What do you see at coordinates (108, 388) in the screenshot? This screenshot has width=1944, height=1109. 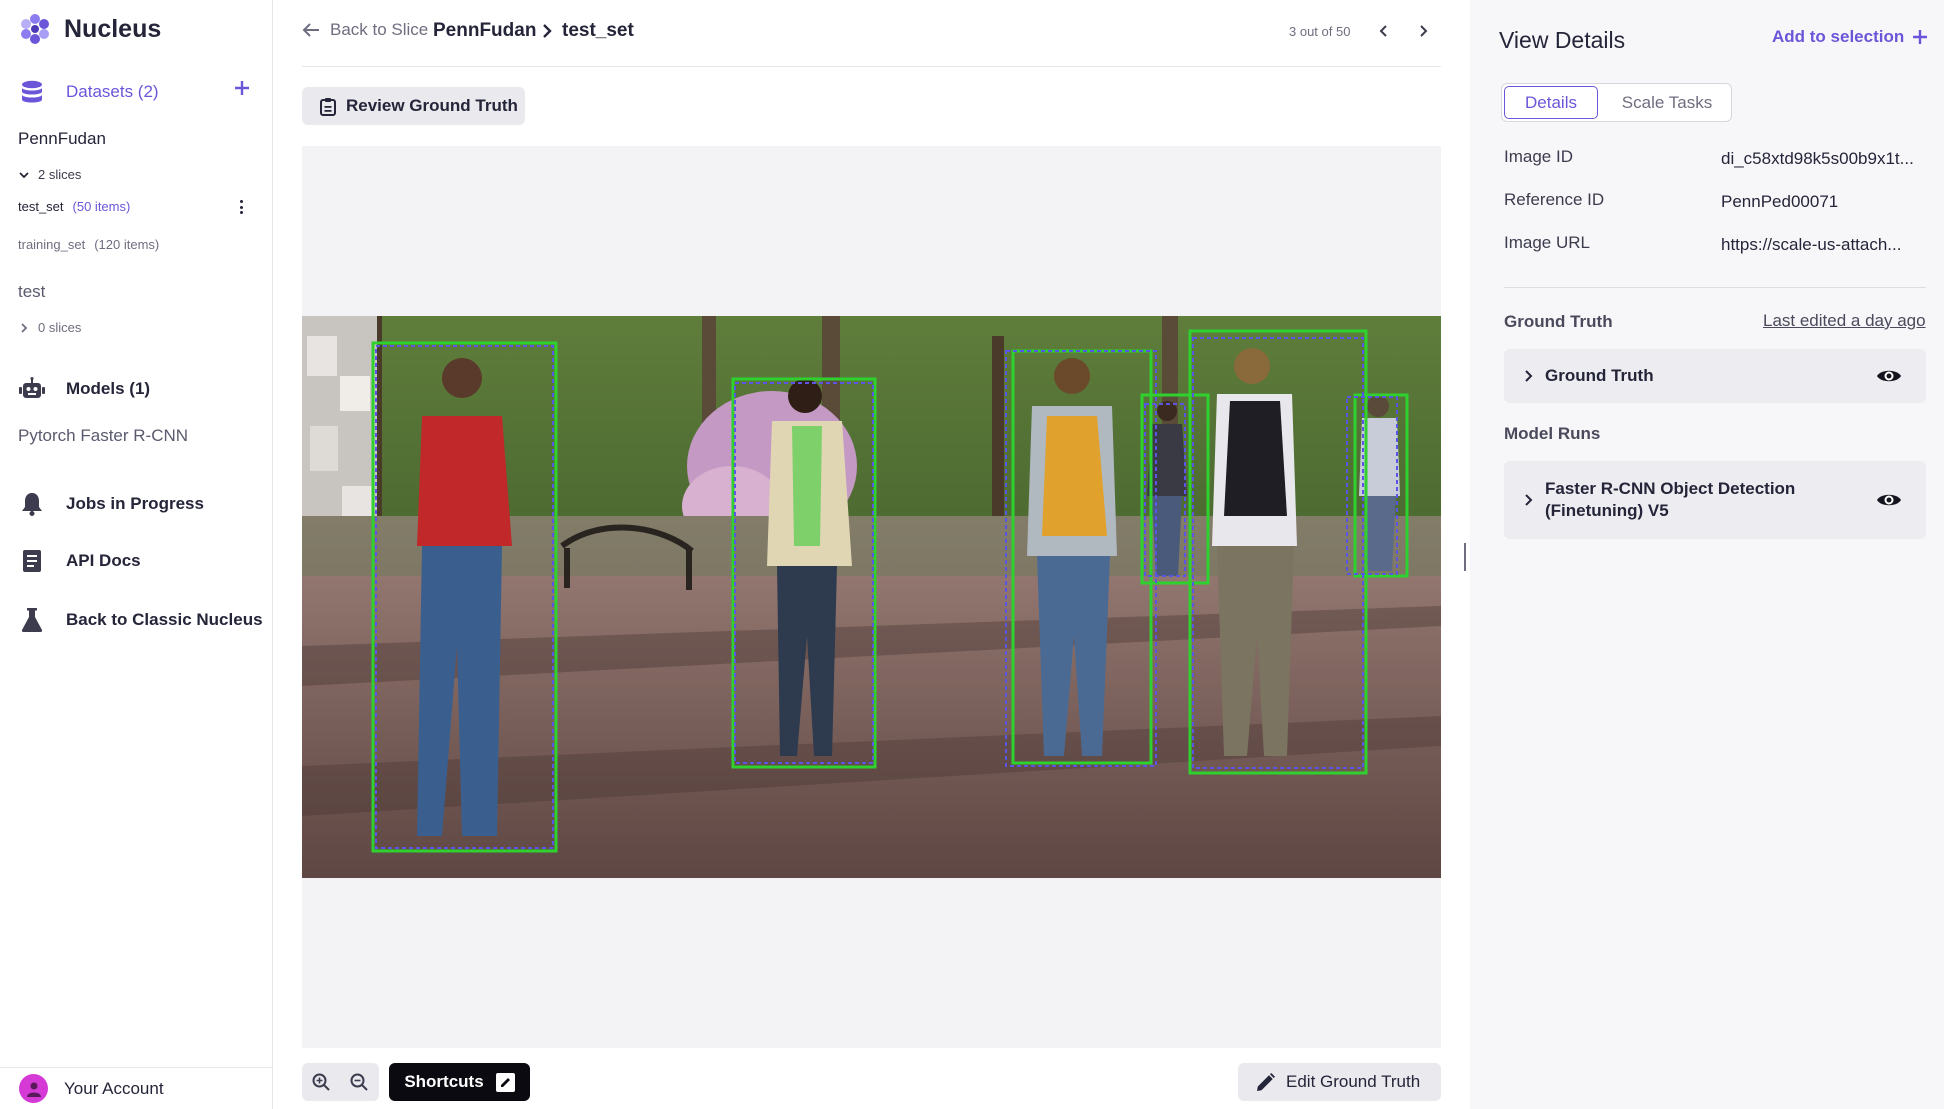 I see `models-label: Models (1)` at bounding box center [108, 388].